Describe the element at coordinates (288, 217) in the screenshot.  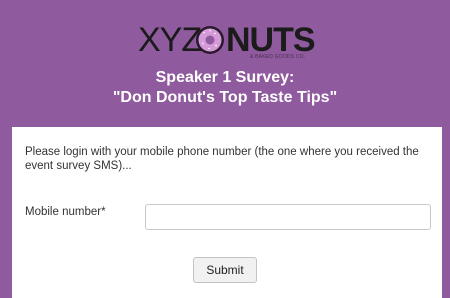
I see `mobile-number-input` at that location.